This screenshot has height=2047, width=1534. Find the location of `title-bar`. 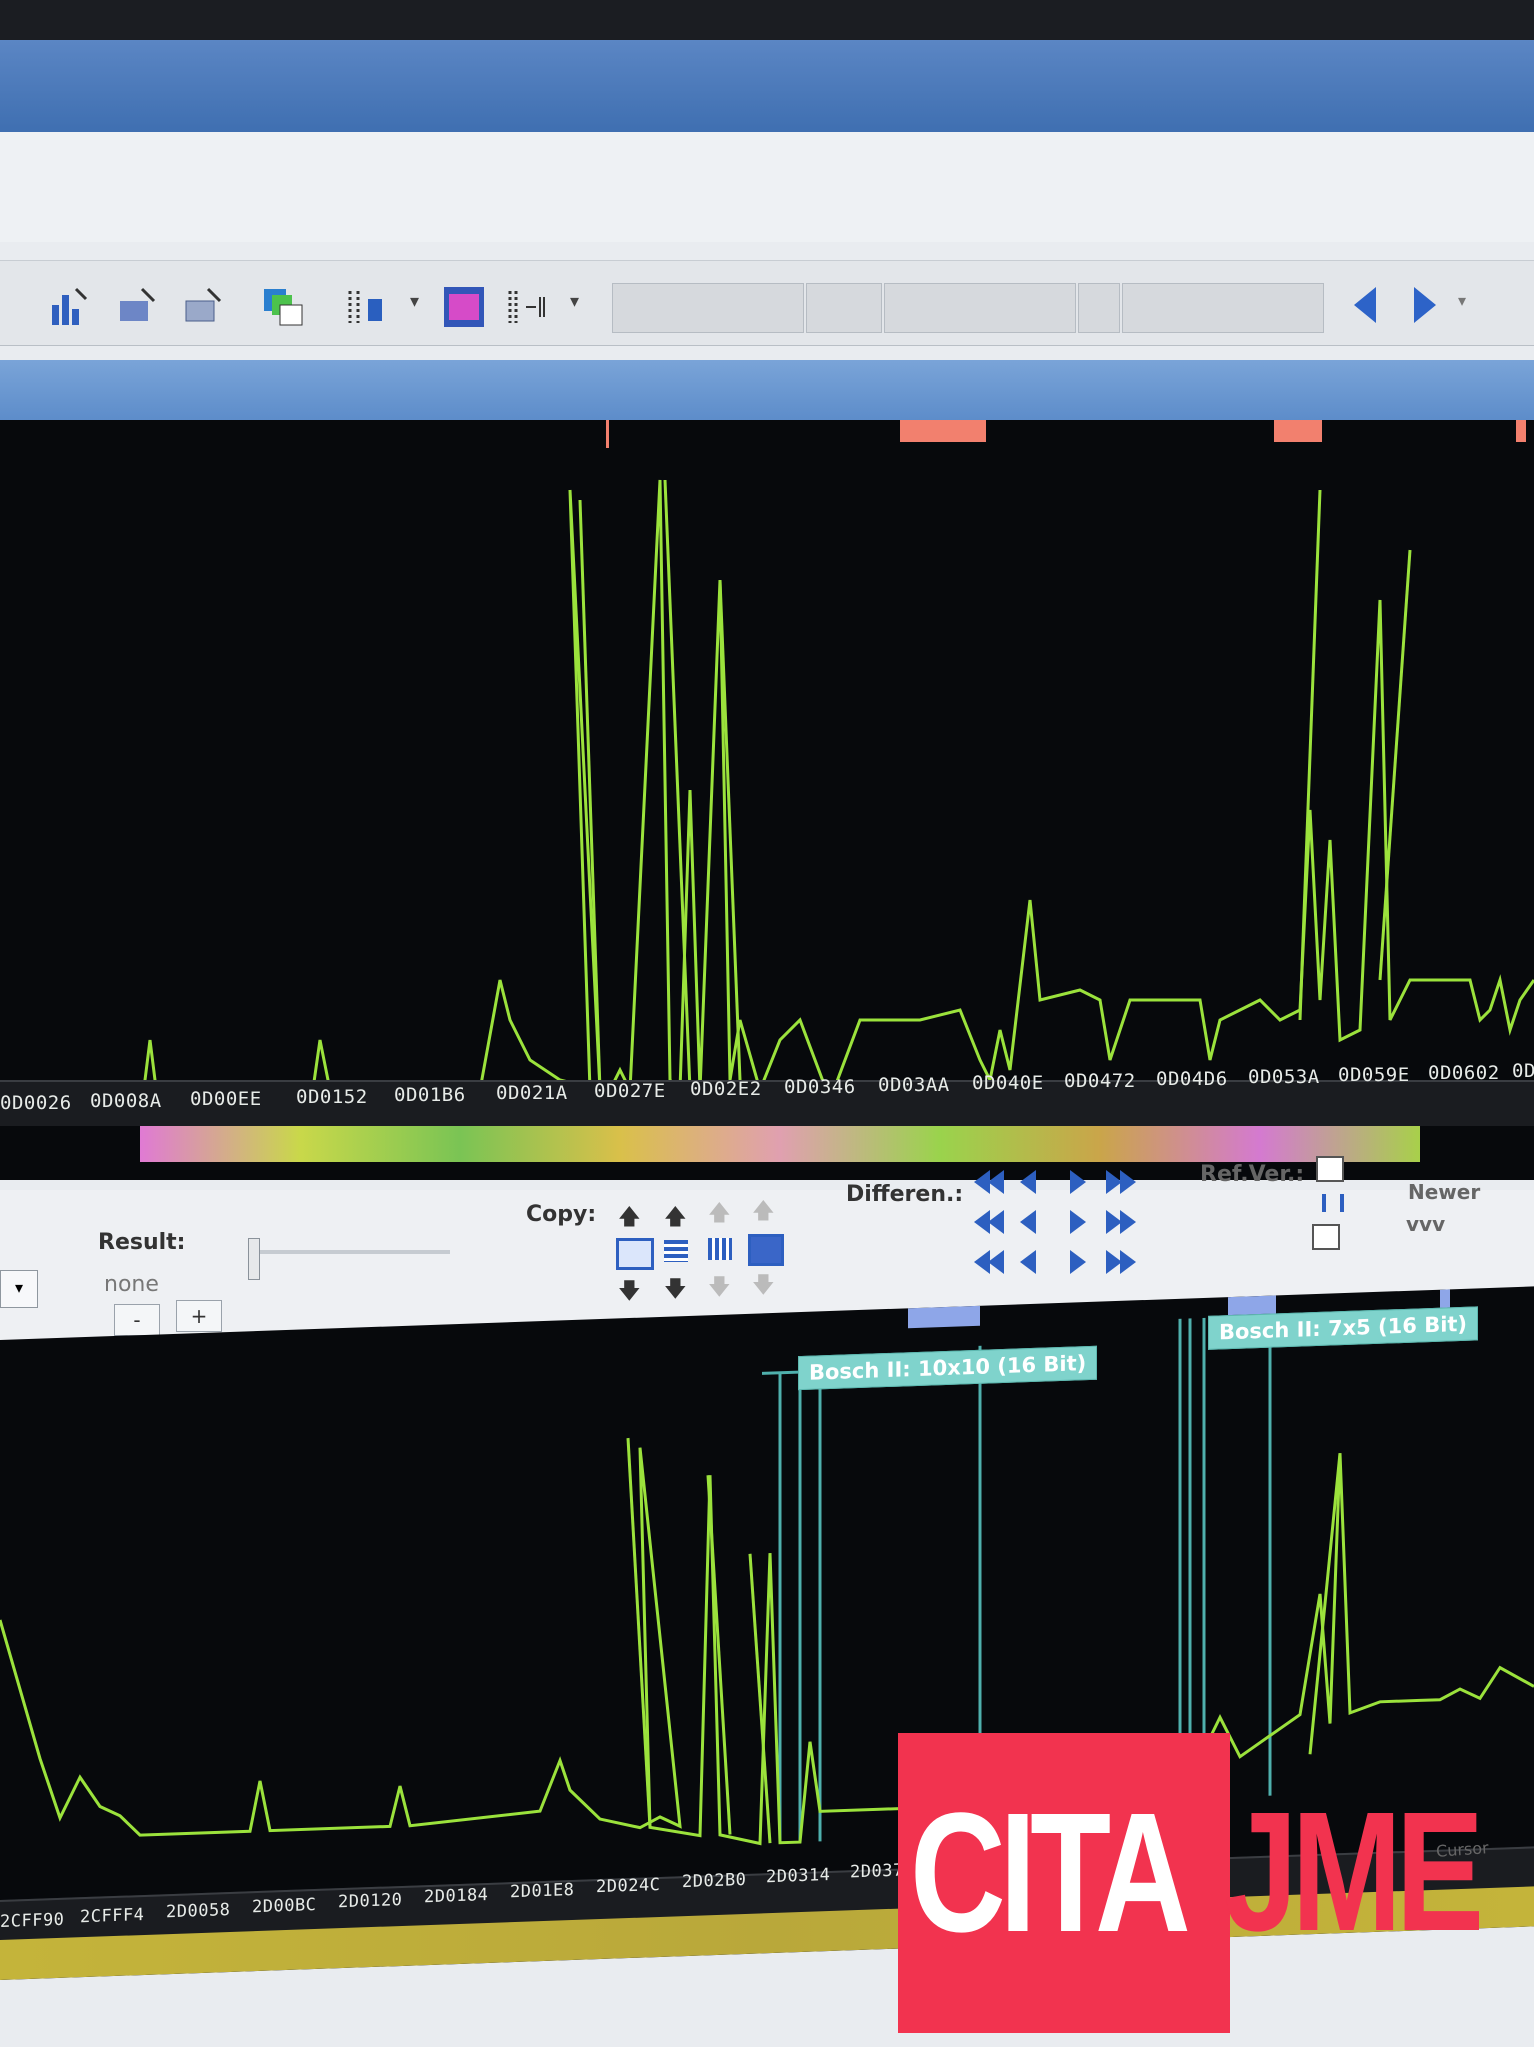

title-bar is located at coordinates (767, 86).